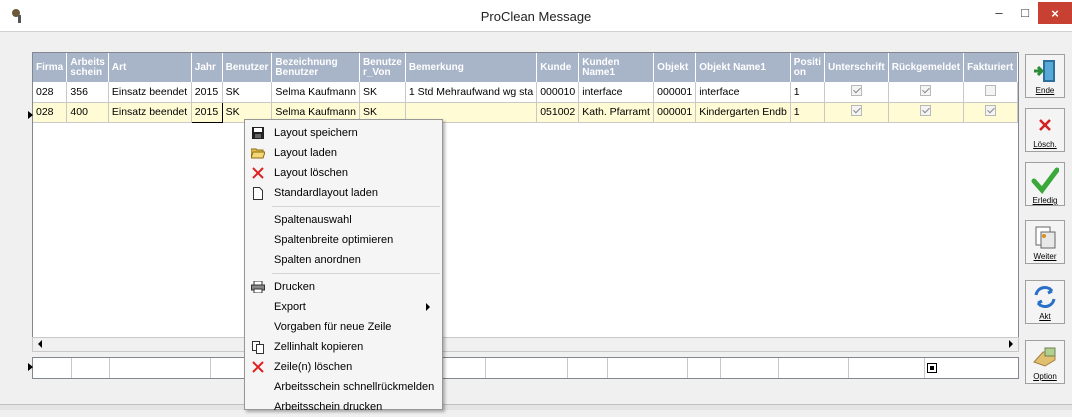 This screenshot has width=1072, height=417. Describe the element at coordinates (343, 260) in the screenshot. I see `menu-item-spalten-anordnen: Spalten anordnen` at that location.